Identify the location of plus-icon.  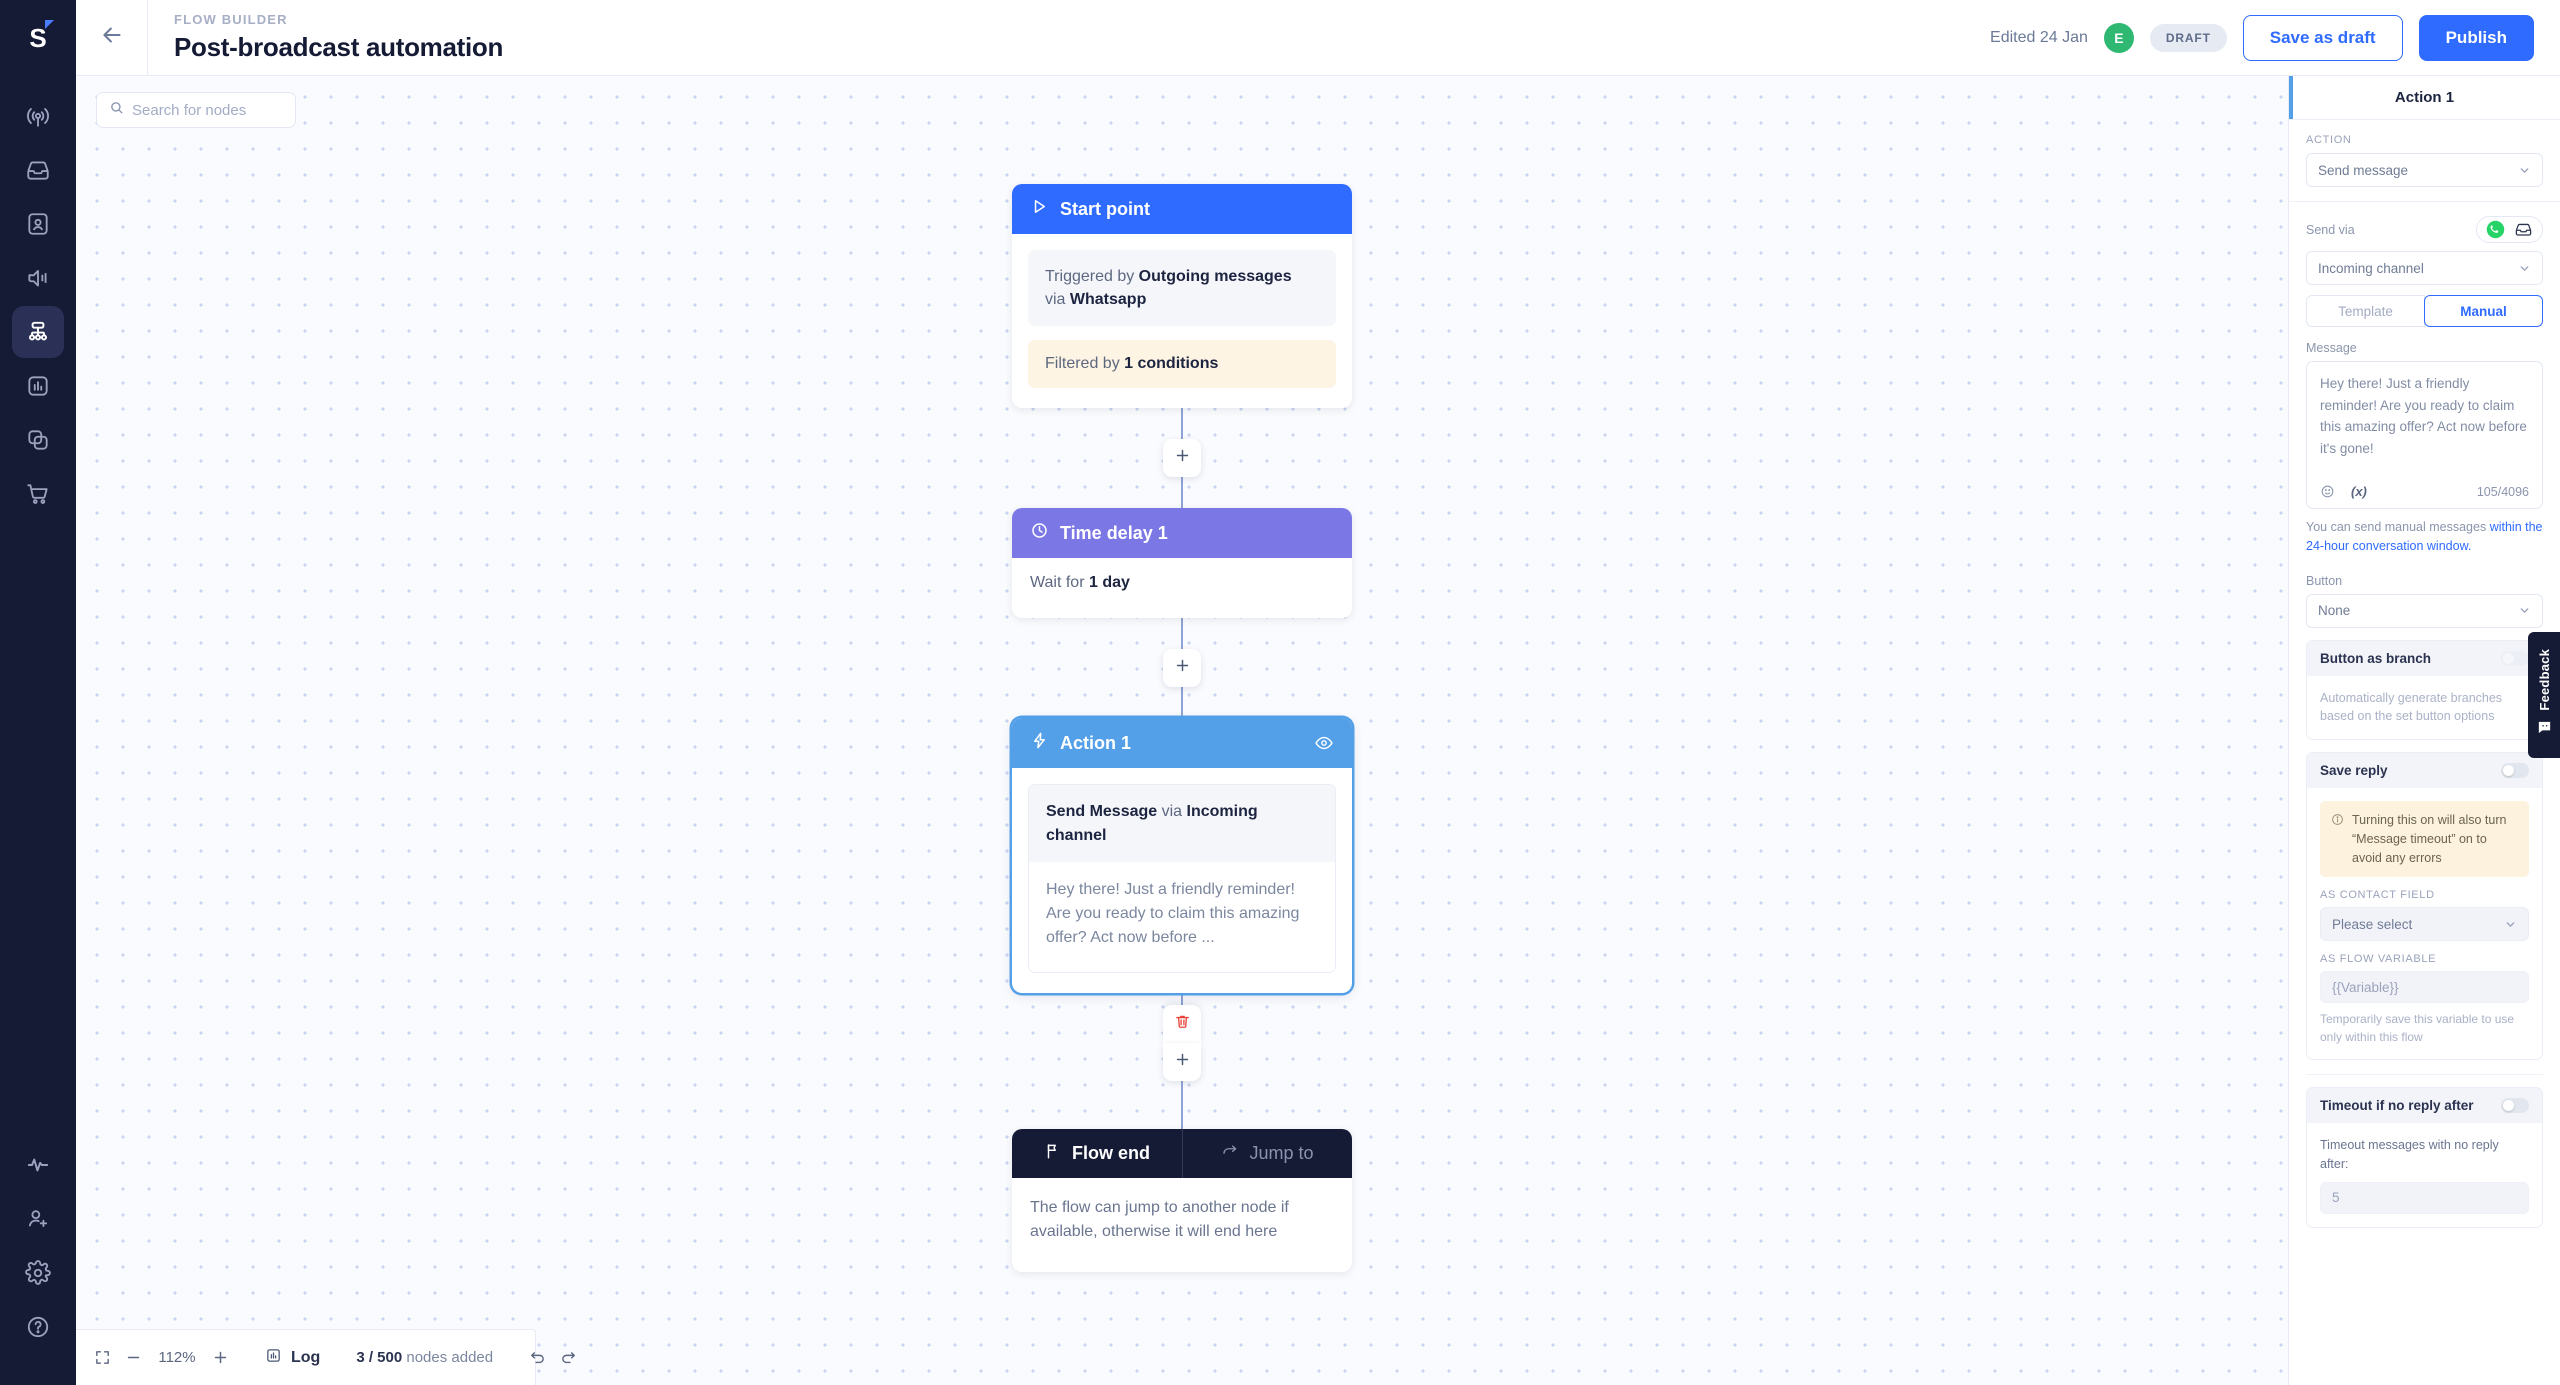
(1182, 668).